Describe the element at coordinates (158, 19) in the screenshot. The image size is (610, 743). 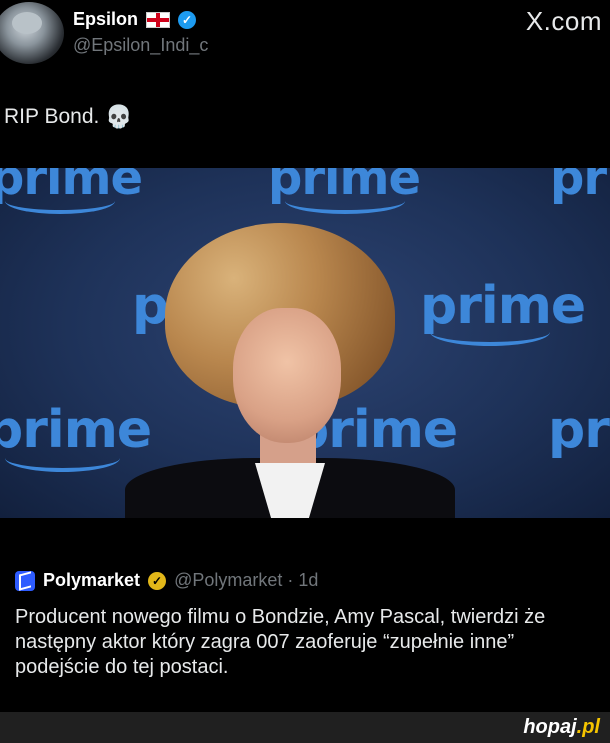
I see `england-flag-icon` at that location.